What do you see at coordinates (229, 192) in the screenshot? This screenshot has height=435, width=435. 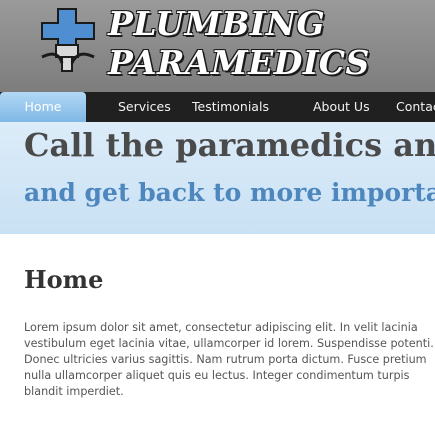 I see `banner-subheading: and get back to more important things` at bounding box center [229, 192].